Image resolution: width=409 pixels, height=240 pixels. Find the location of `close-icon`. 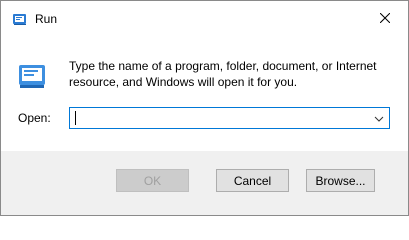

close-icon is located at coordinates (385, 19).